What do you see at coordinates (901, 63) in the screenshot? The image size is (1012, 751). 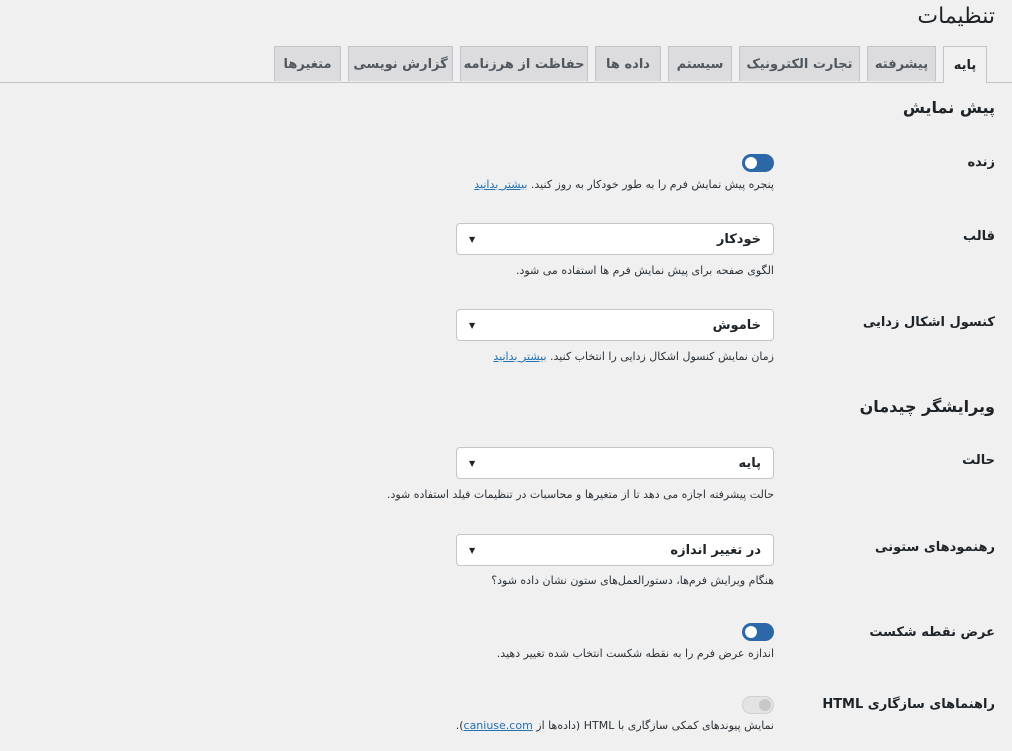 I see `tab-advanced: پیشرفته` at bounding box center [901, 63].